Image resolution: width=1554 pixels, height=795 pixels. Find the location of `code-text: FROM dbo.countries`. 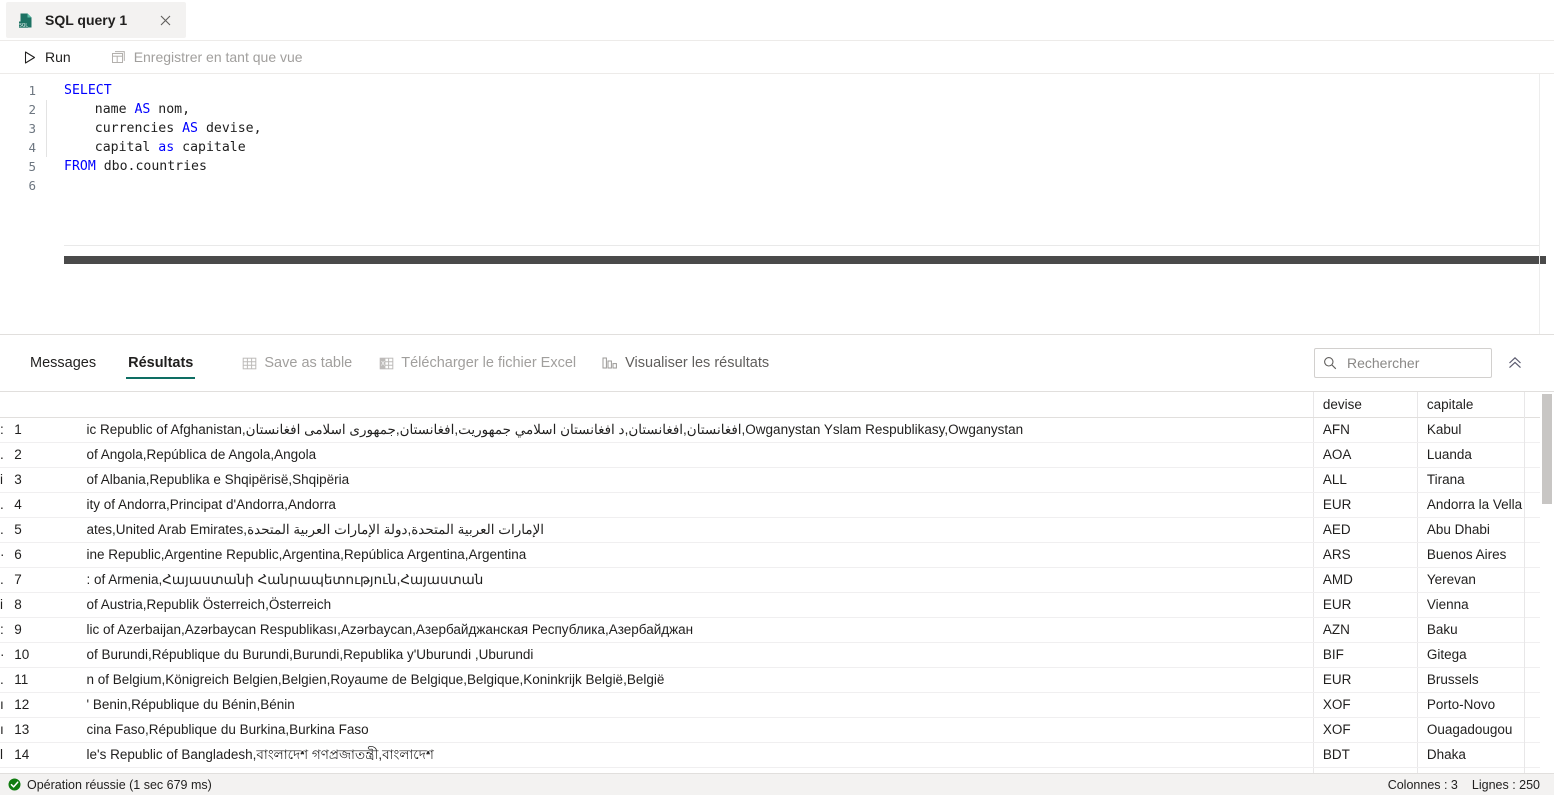

code-text: FROM dbo.countries is located at coordinates (126, 166).